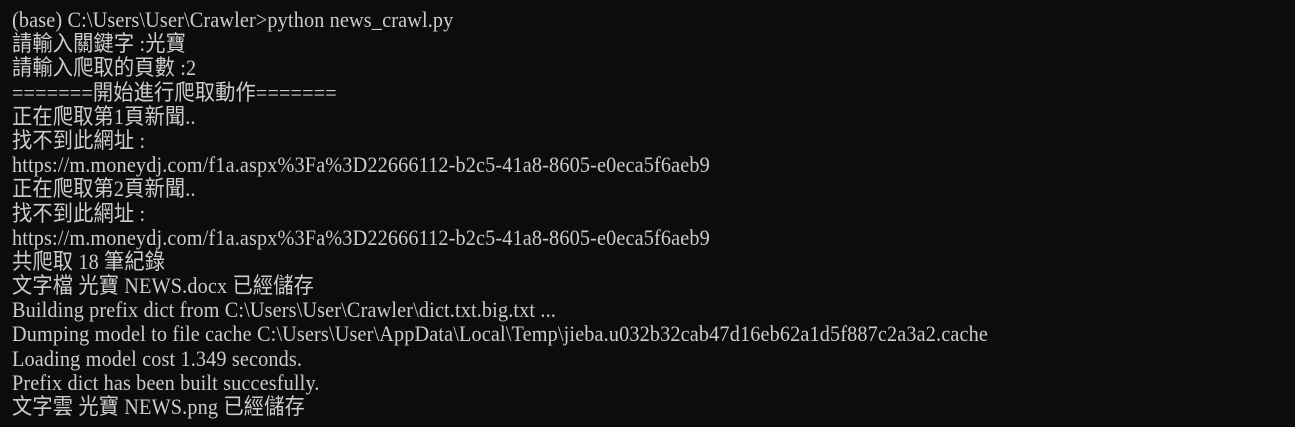 The height and width of the screenshot is (427, 1295). What do you see at coordinates (158, 406) in the screenshot?
I see `output-line-png-saved: 文字雲 光寶 NEWS.png 已經儲存` at bounding box center [158, 406].